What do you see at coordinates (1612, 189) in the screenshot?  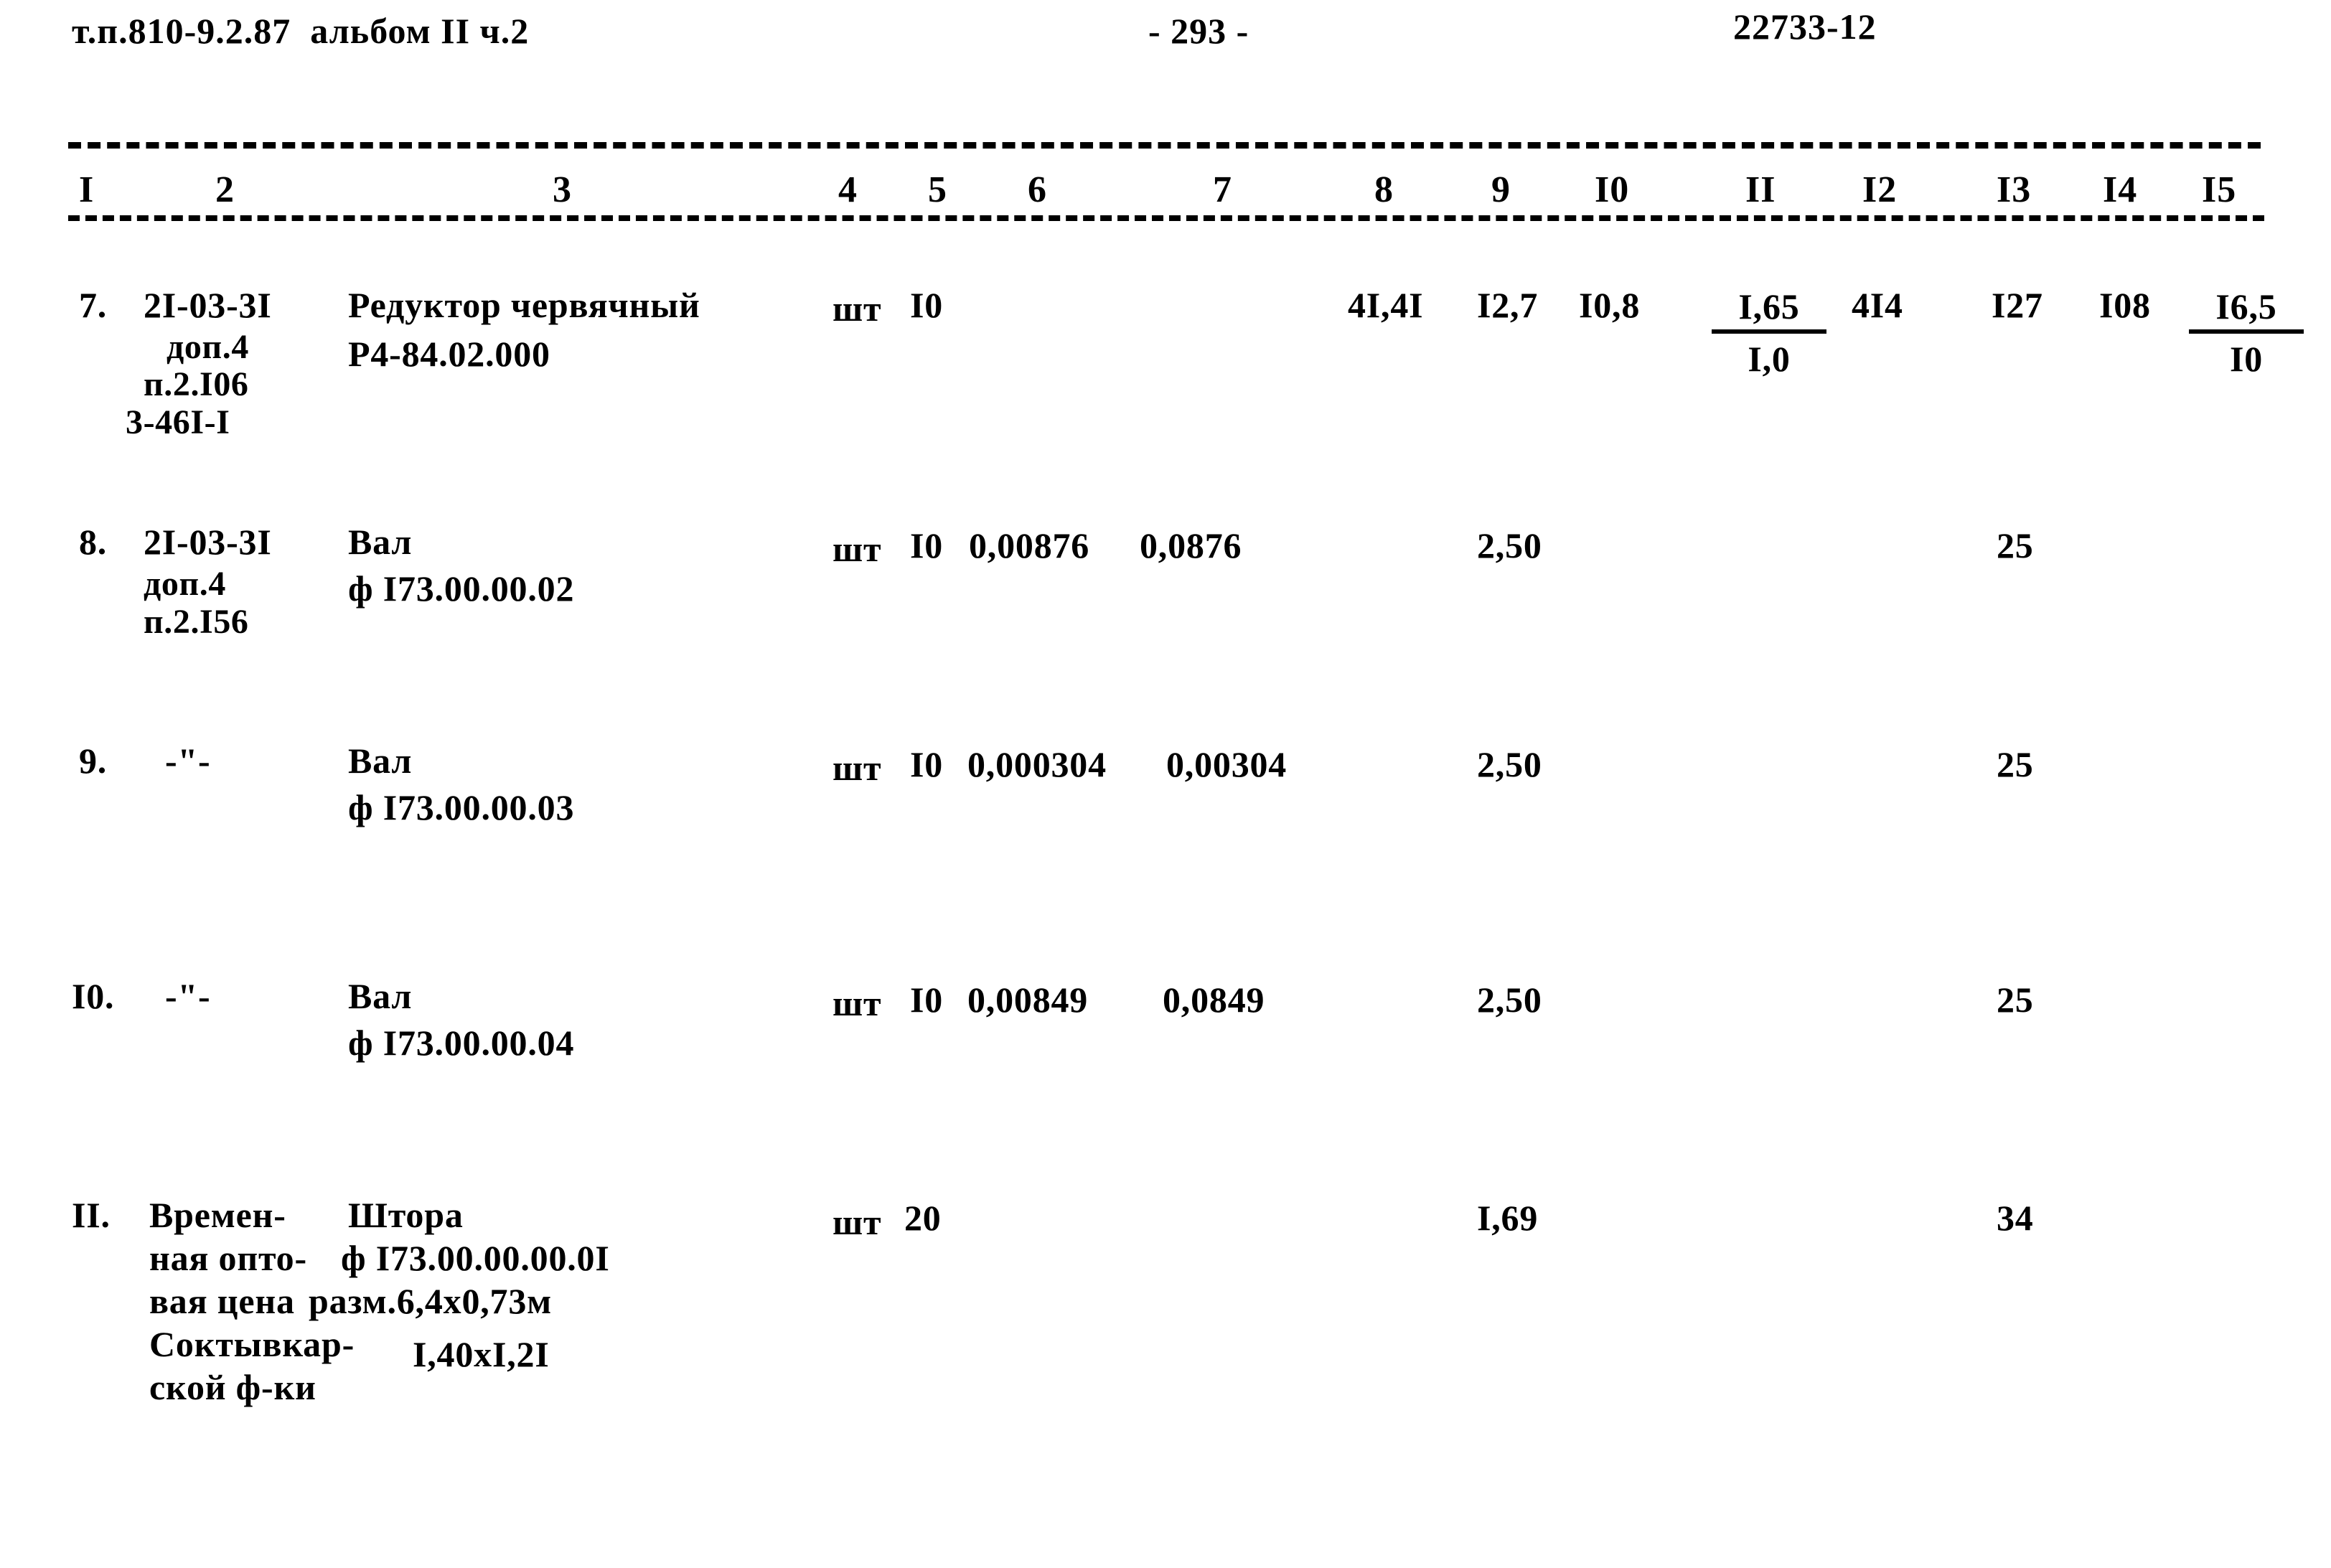 I see `column-number-10: I0` at bounding box center [1612, 189].